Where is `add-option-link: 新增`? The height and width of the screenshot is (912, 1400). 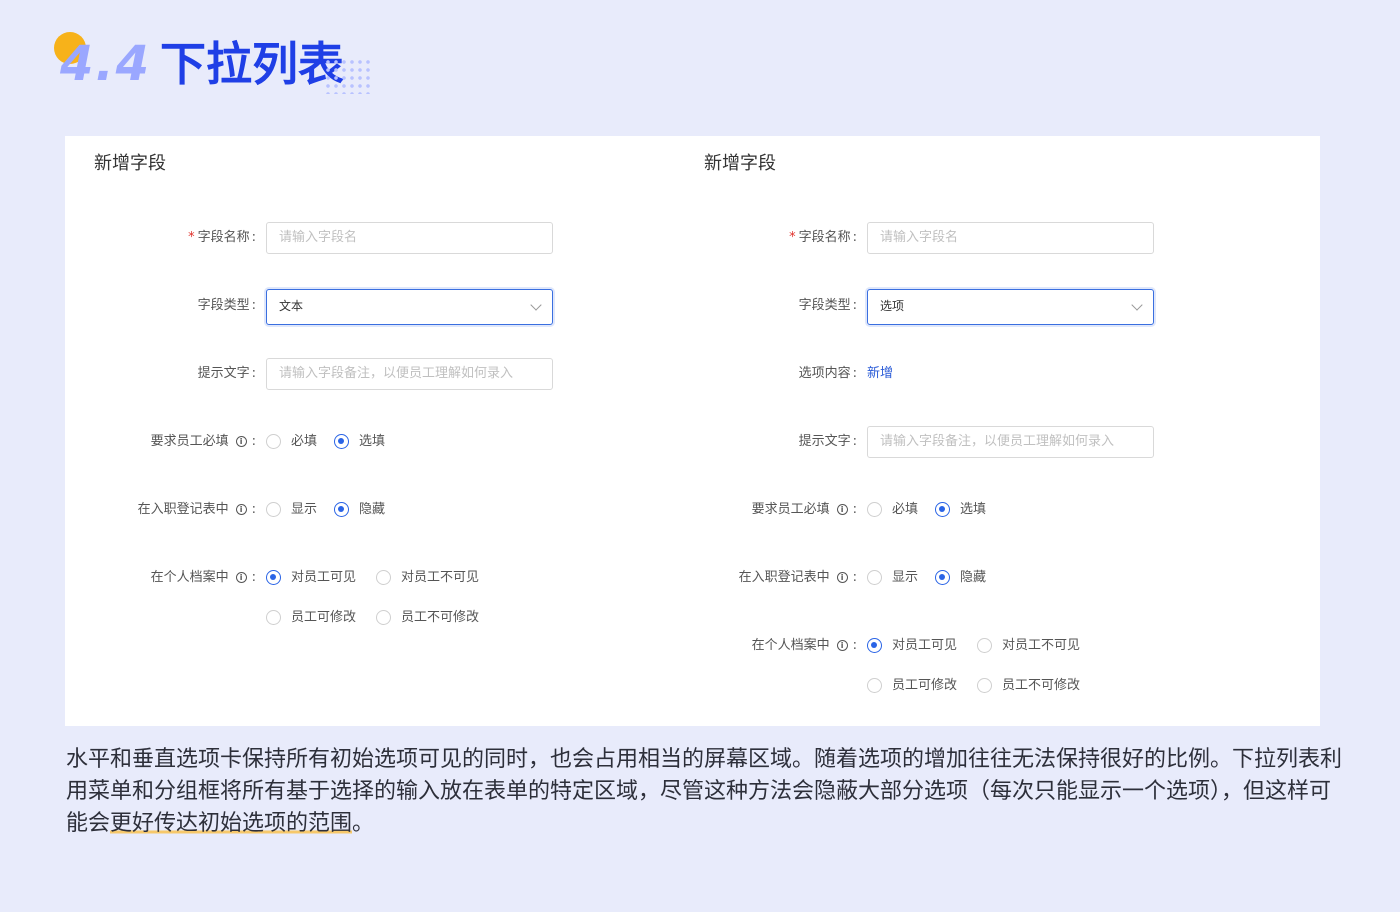
add-option-link: 新增 is located at coordinates (880, 374).